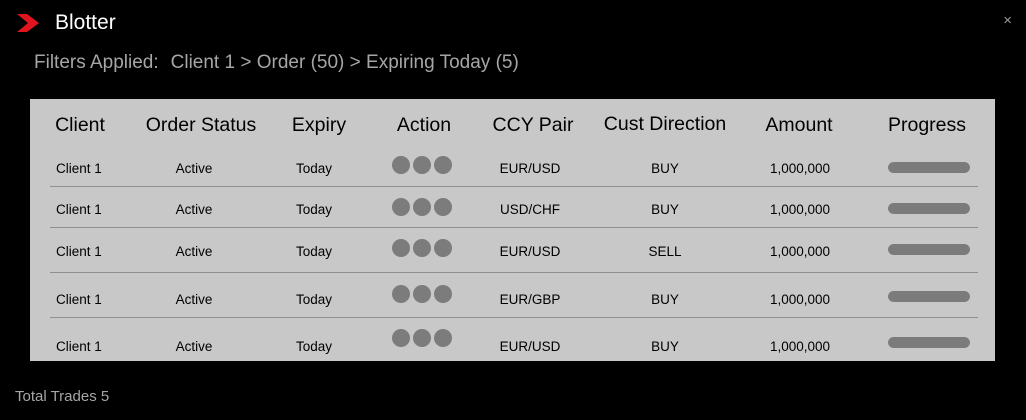 This screenshot has width=1026, height=420. What do you see at coordinates (665, 251) in the screenshot?
I see `cell-cust-direction: SELL` at bounding box center [665, 251].